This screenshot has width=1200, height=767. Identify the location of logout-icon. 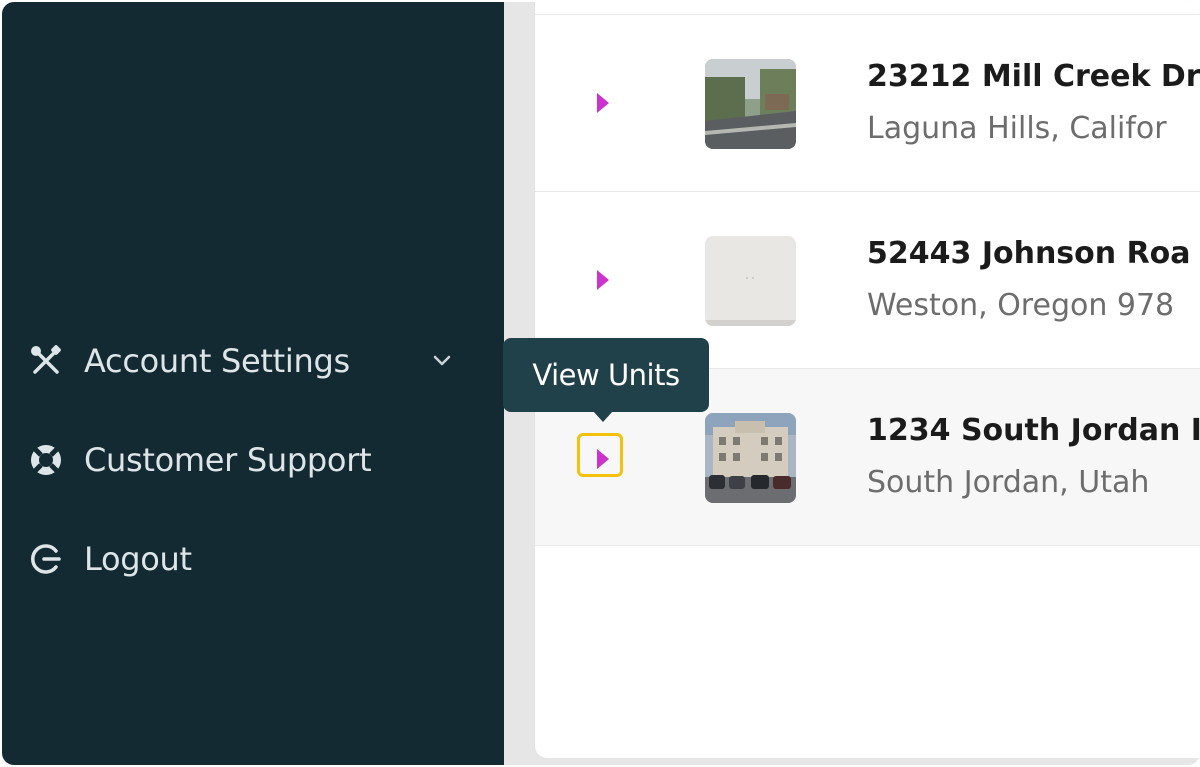
(46, 559).